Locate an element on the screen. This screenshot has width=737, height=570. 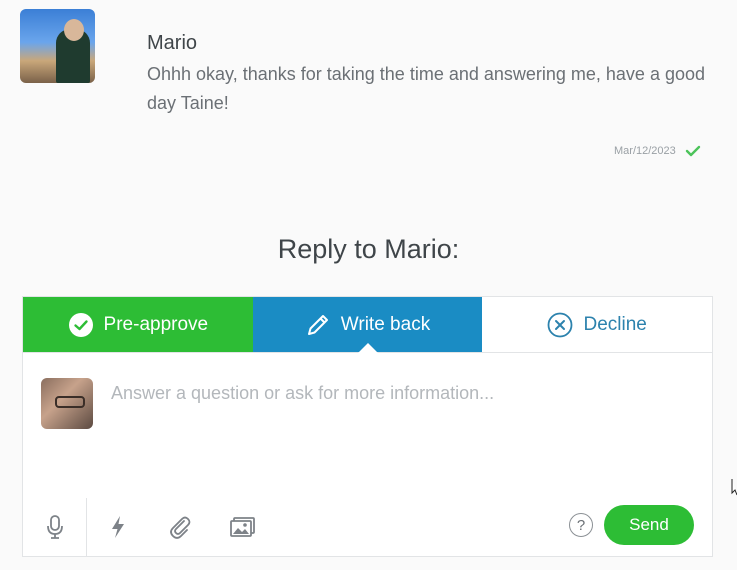
tab-write-back-label: Write back is located at coordinates (385, 324).